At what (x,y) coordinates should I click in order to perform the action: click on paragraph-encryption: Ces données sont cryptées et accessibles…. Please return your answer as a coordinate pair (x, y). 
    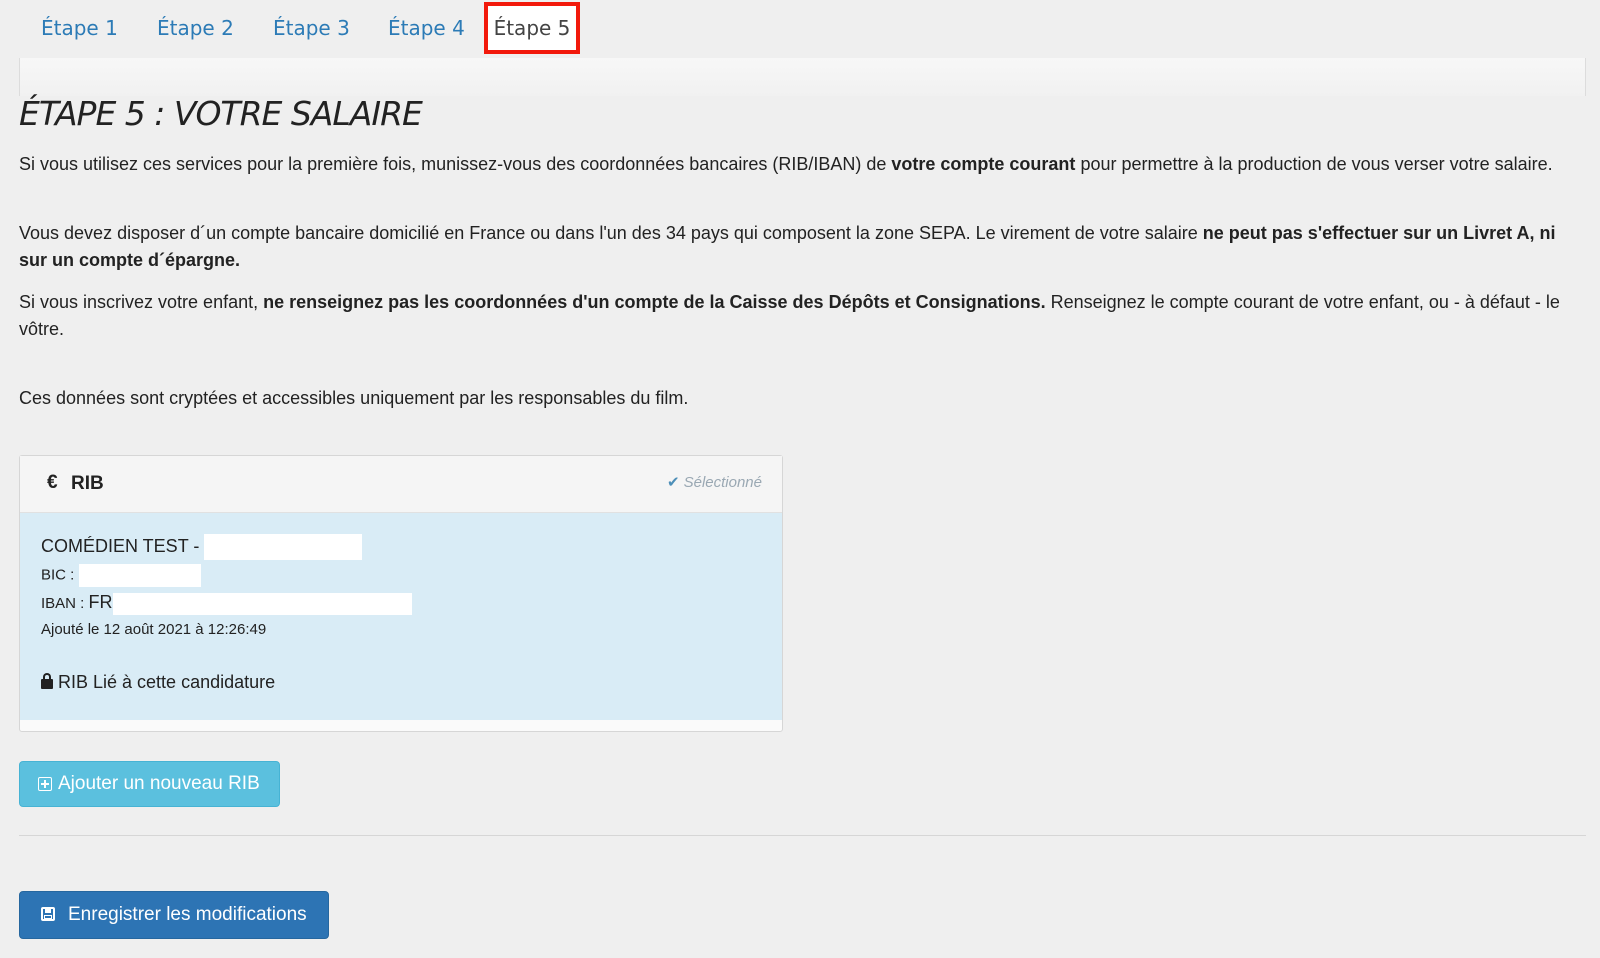
    Looking at the image, I should click on (354, 398).